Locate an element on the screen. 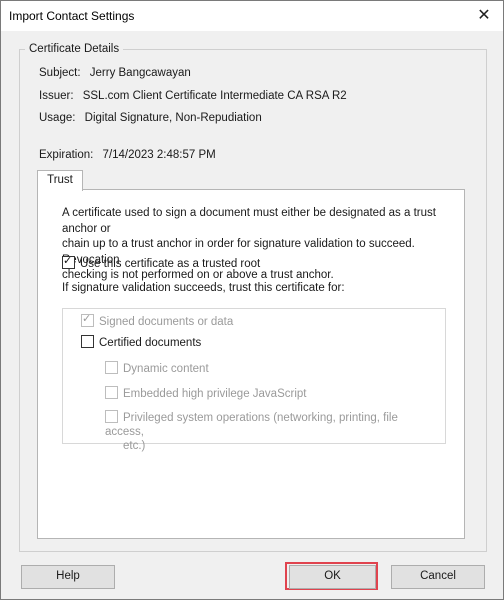 The width and height of the screenshot is (504, 600). dynamic-content-label: Dynamic content is located at coordinates (166, 369).